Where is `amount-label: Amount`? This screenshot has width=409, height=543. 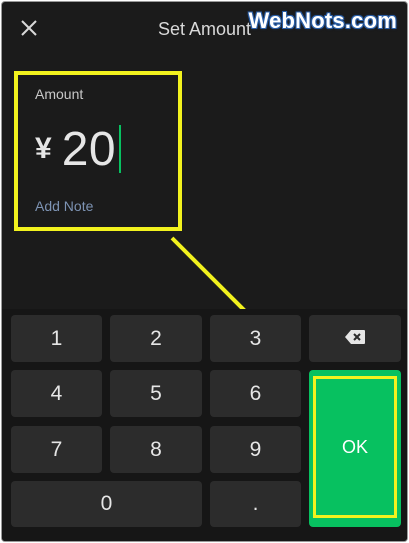
amount-label: Amount is located at coordinates (59, 94).